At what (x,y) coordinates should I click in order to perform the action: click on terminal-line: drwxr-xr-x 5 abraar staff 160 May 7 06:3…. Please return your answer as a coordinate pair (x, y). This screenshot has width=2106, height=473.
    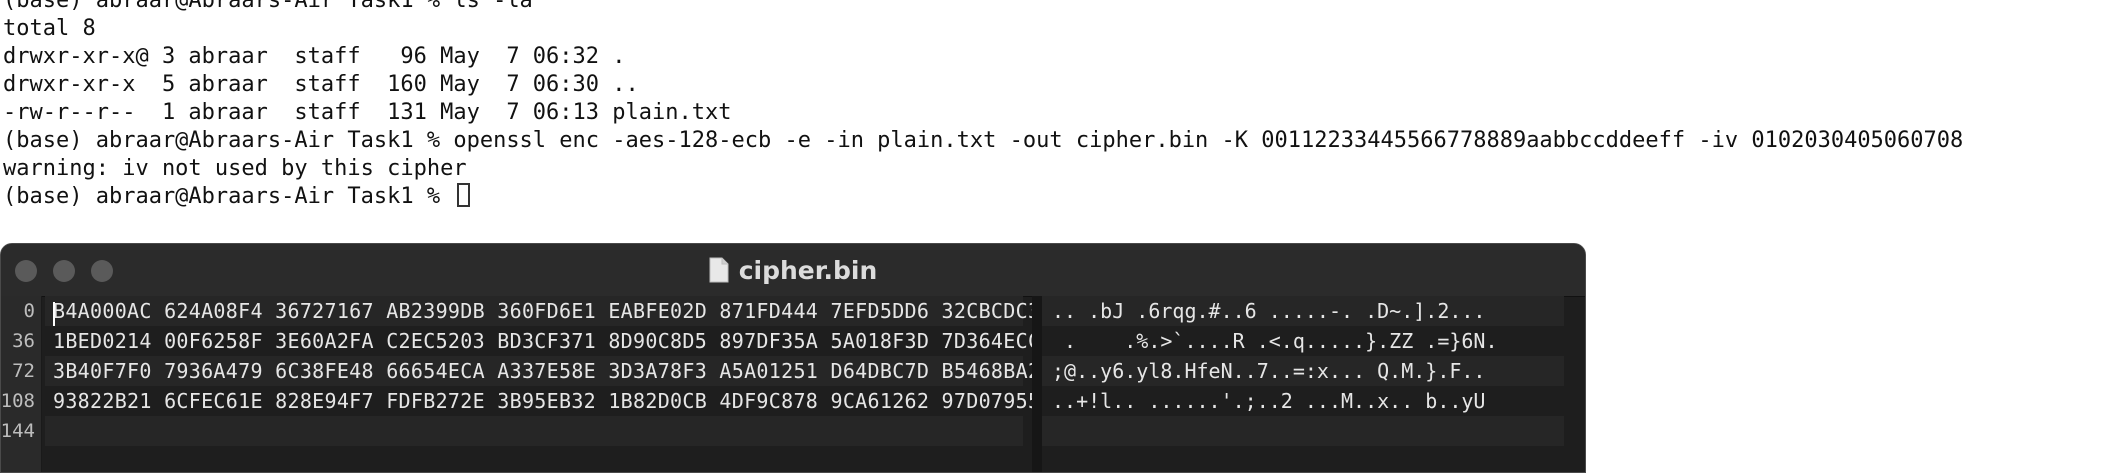
    Looking at the image, I should click on (321, 84).